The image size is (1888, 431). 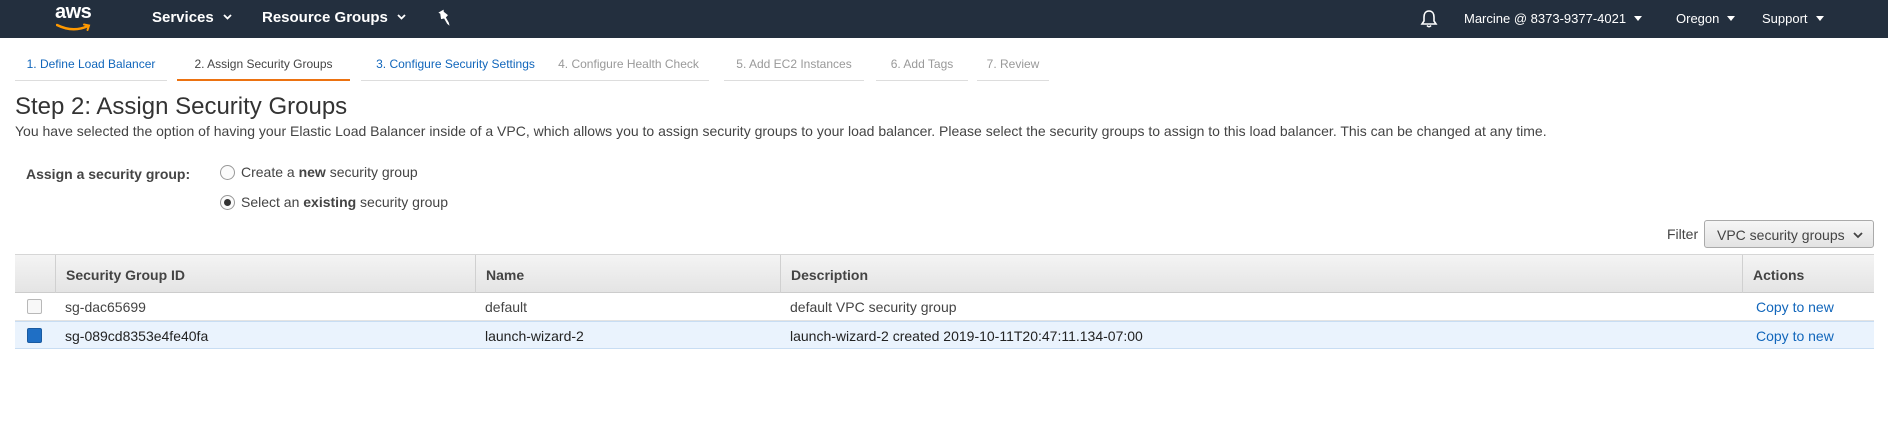 I want to click on resource-groups-menu-label: Resource Groups, so click(x=325, y=17).